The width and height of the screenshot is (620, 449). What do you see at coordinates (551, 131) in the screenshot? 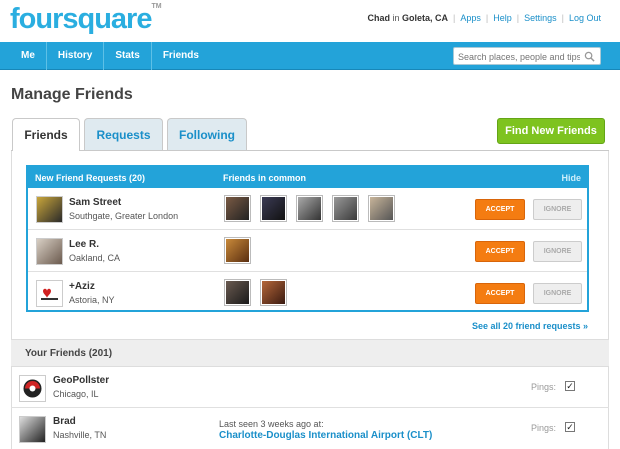
I see `find-new-friends-button: Find New Friends` at bounding box center [551, 131].